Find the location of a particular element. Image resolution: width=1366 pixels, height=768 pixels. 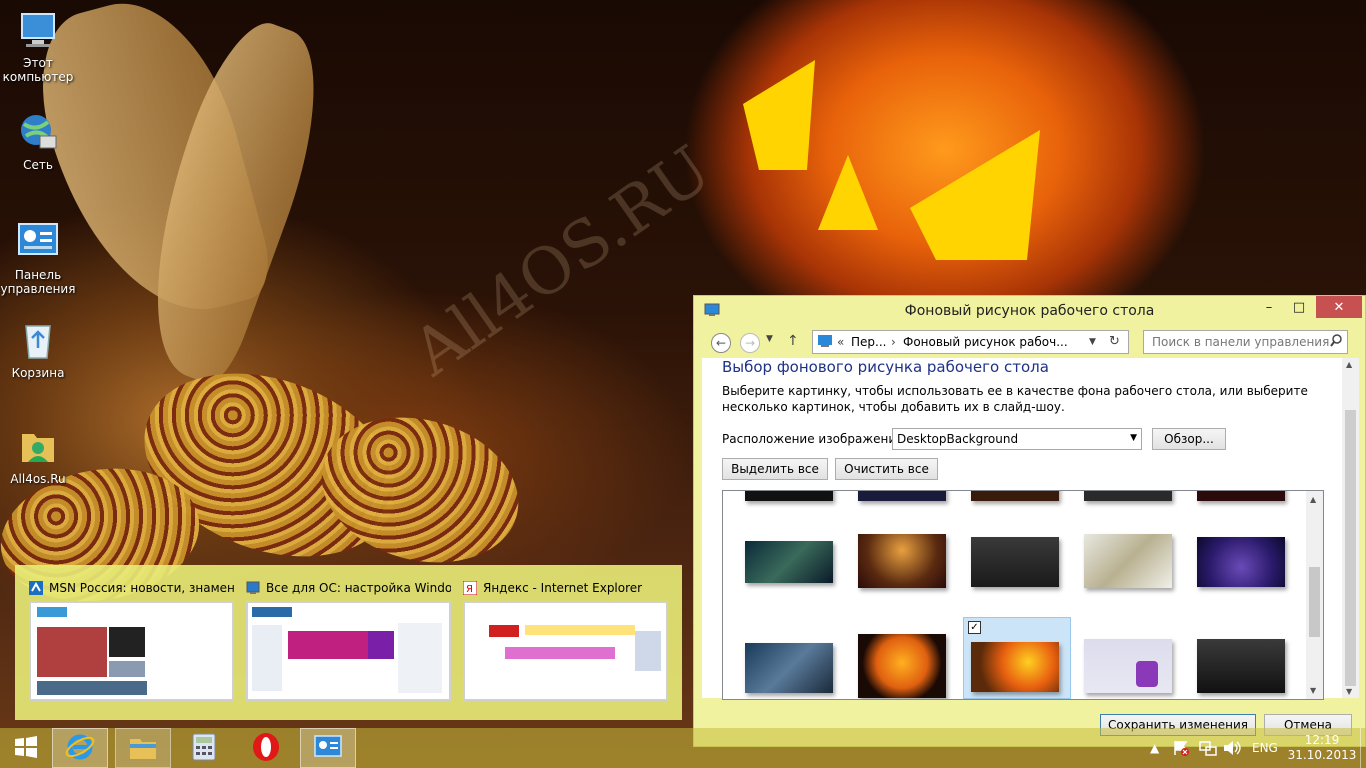

internet-explorer-icon is located at coordinates (80, 748).